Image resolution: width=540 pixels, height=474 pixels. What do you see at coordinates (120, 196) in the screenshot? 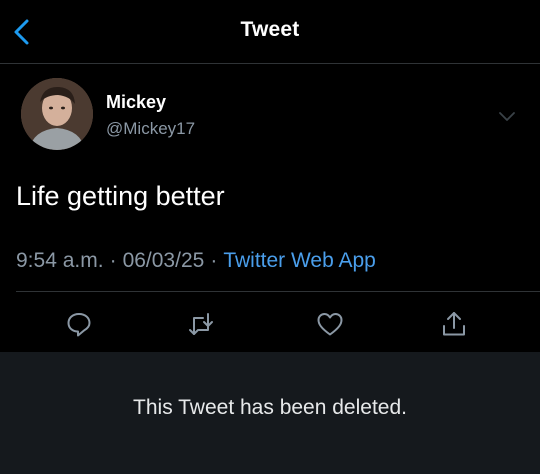
I see `tweet-text: Life getting better` at bounding box center [120, 196].